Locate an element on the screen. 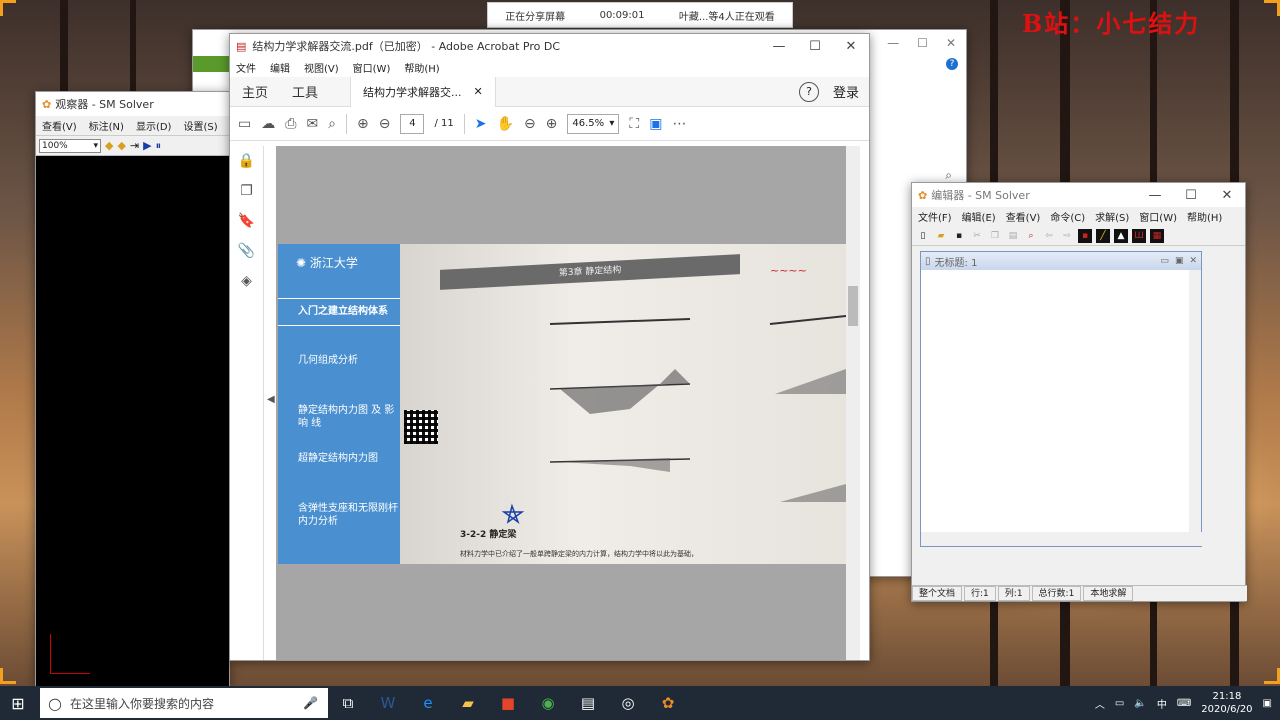 Image resolution: width=1280 pixels, height=720 pixels. scroll-thumb is located at coordinates (853, 306).